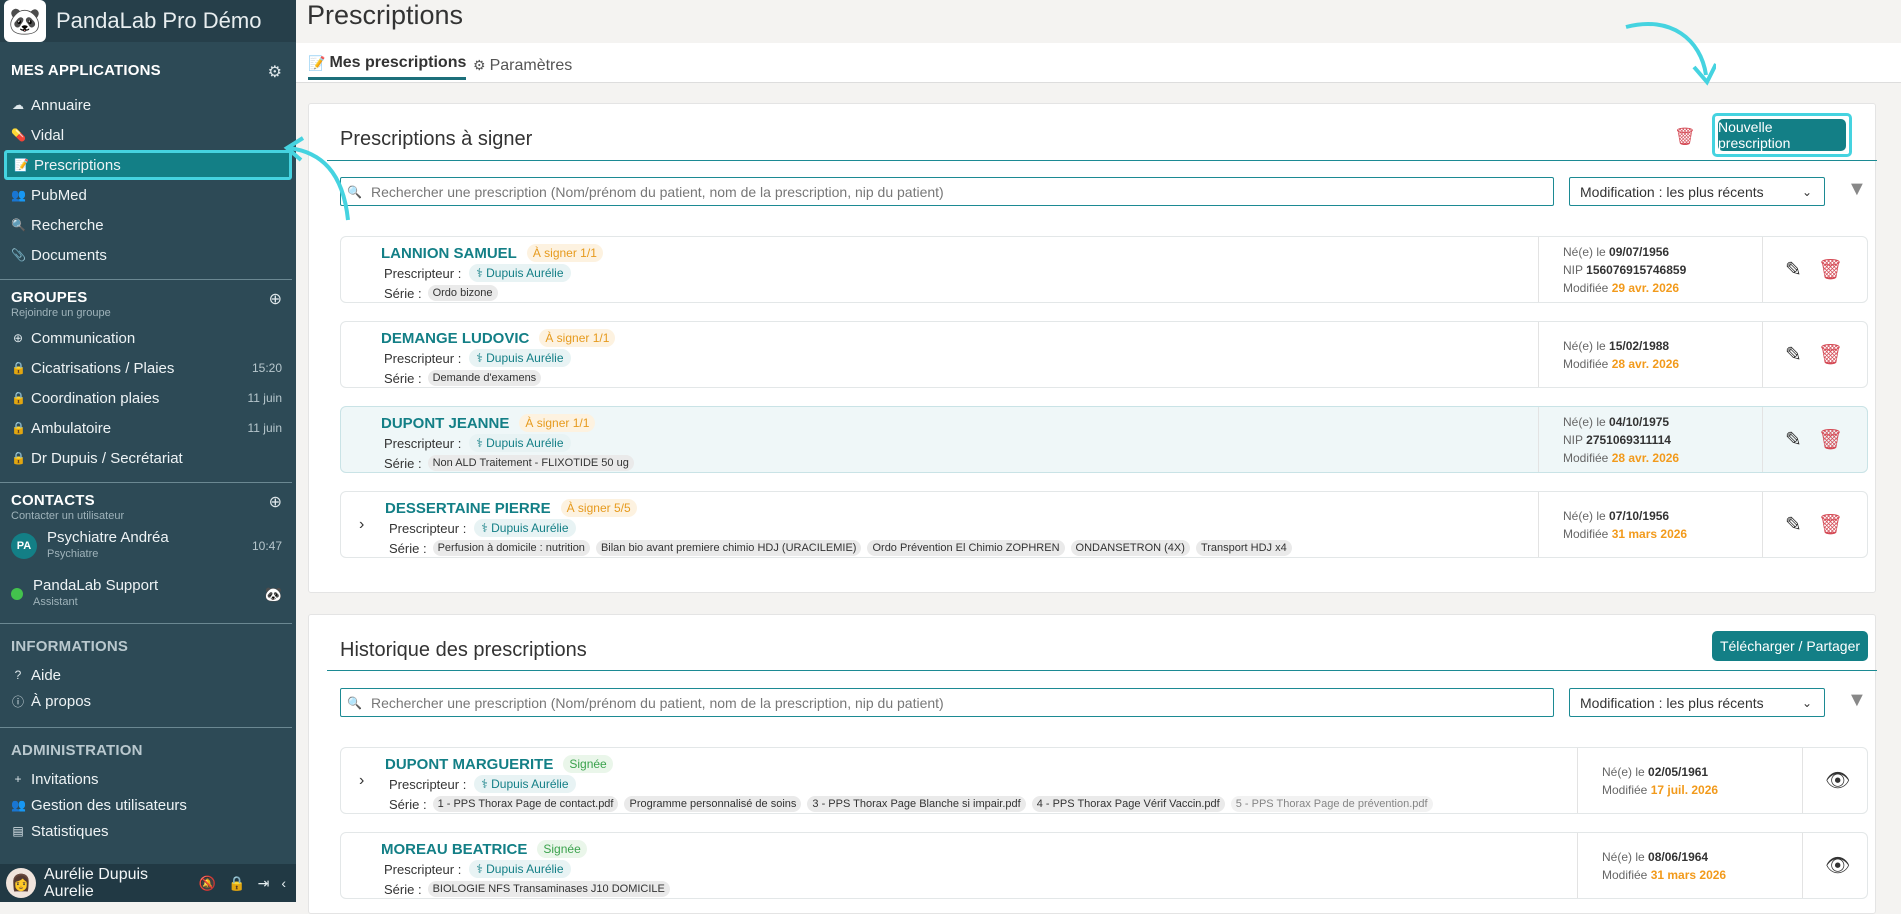 This screenshot has width=1901, height=914. What do you see at coordinates (522, 65) in the screenshot?
I see `tab-parametres: ⚙ Paramètres` at bounding box center [522, 65].